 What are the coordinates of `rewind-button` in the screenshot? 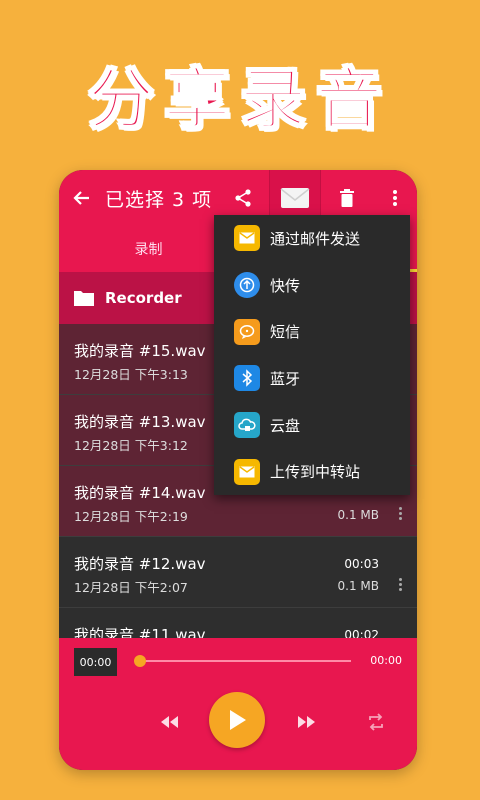 It's located at (169, 722).